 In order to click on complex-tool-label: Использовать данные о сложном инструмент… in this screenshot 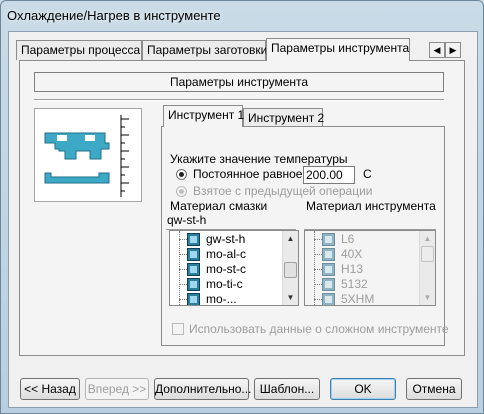, I will do `click(319, 329)`.